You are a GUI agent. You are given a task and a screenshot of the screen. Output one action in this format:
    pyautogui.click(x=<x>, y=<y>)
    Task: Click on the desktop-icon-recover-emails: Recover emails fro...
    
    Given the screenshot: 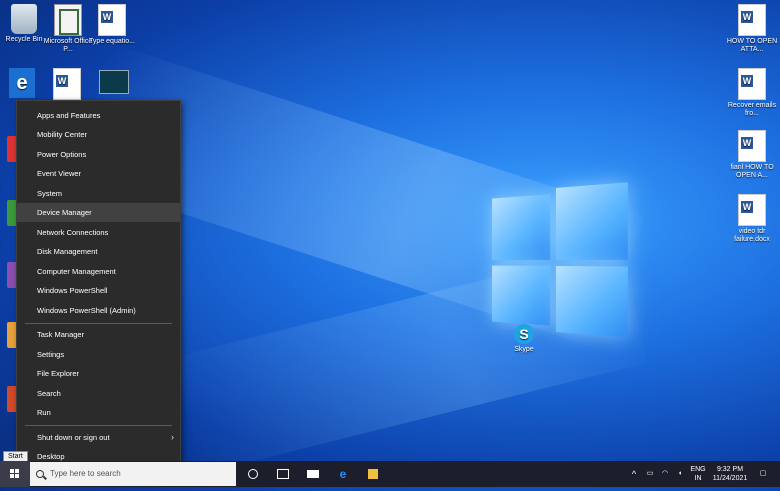 What is the action you would take?
    pyautogui.click(x=751, y=93)
    